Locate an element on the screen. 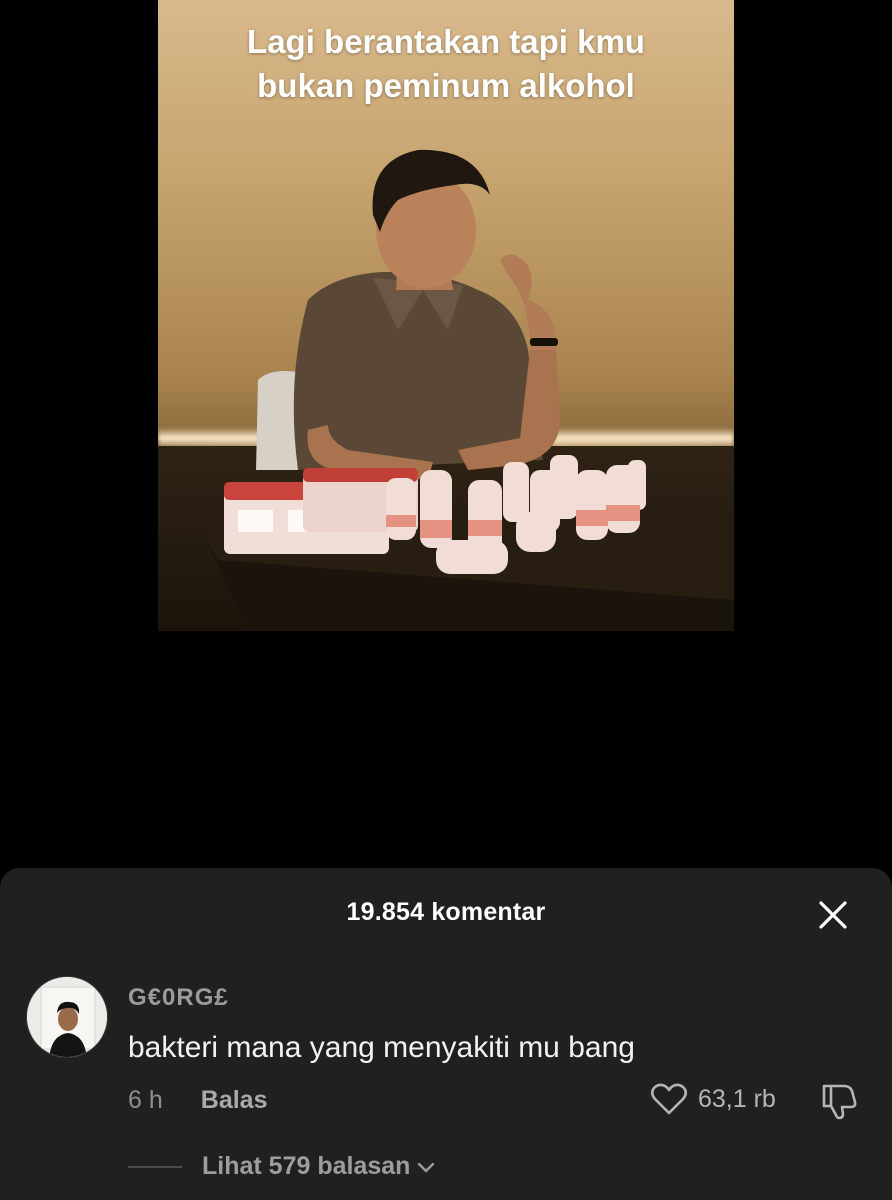 This screenshot has height=1200, width=892. avatar-image is located at coordinates (67, 1017).